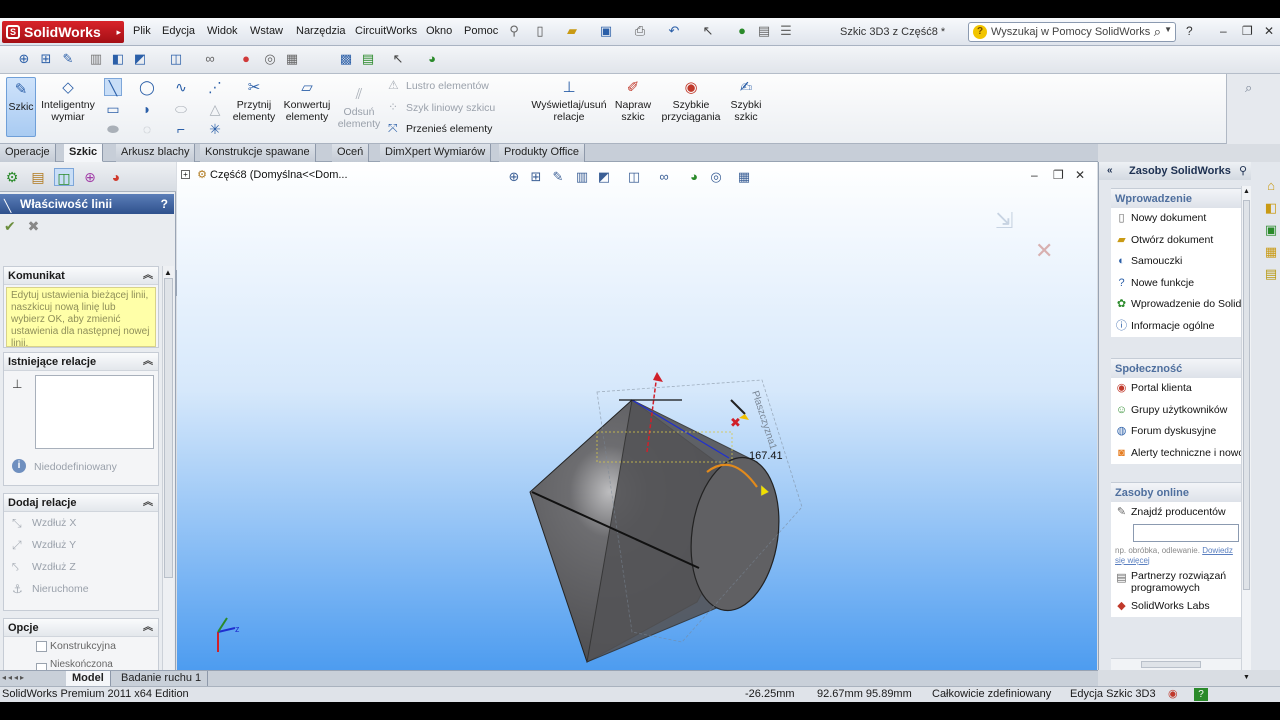 The width and height of the screenshot is (1280, 720). What do you see at coordinates (156, 153) in the screenshot?
I see `tab-sheet-metal: Arkusz blachy` at bounding box center [156, 153].